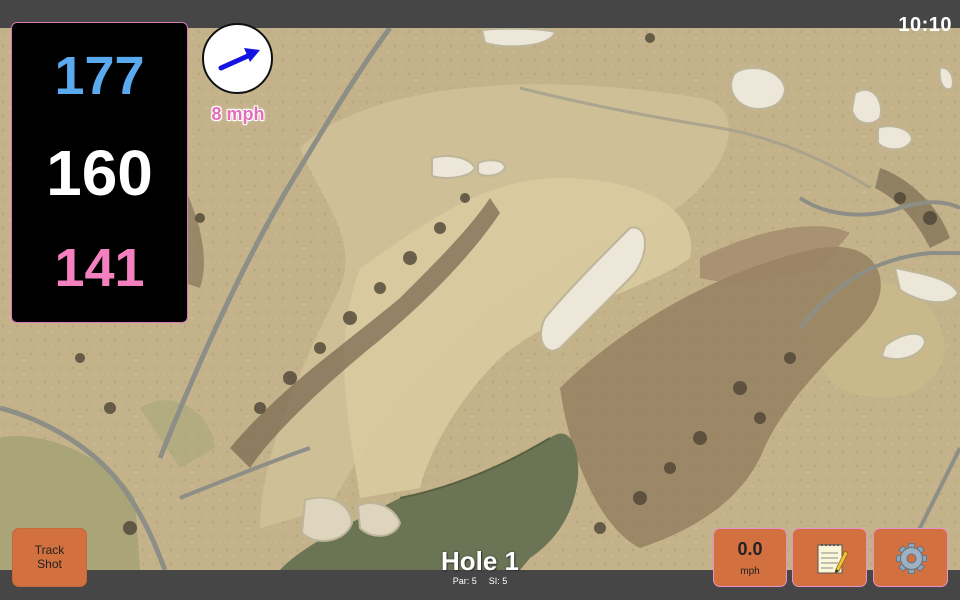 Image resolution: width=960 pixels, height=600 pixels. I want to click on distance-panel: 177 160 141, so click(99, 172).